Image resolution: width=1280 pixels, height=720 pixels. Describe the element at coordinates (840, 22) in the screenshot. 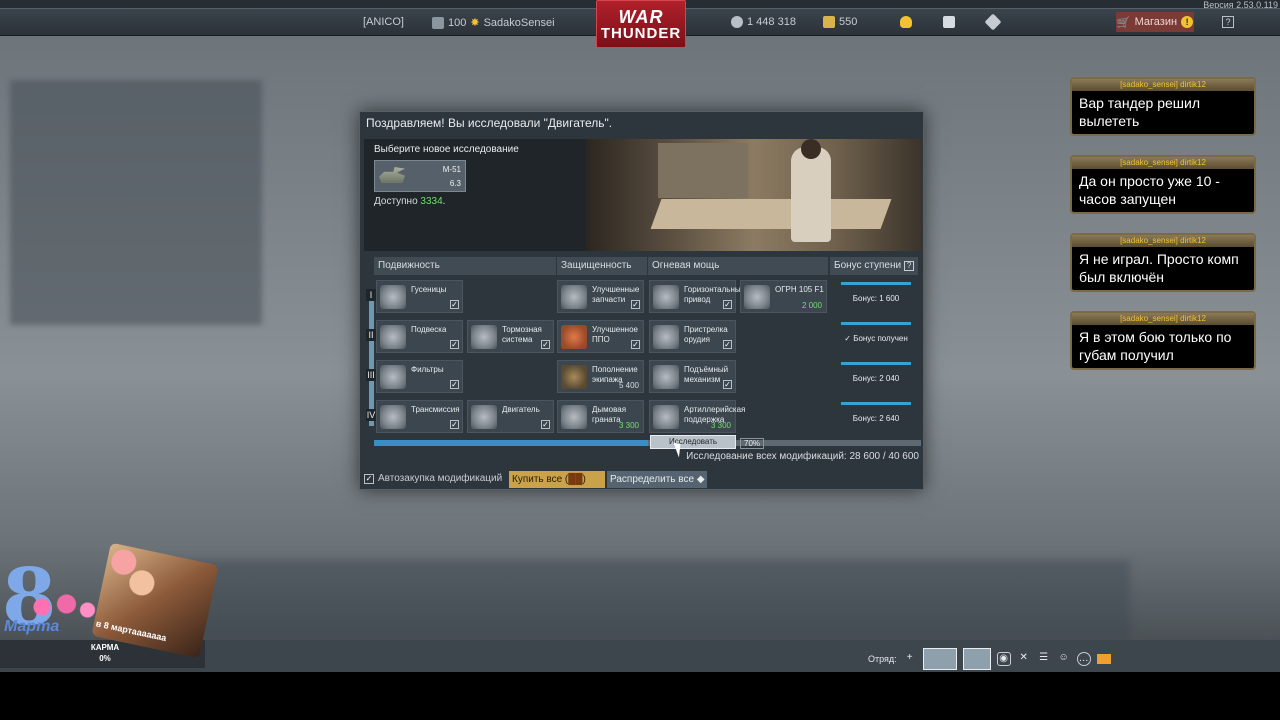

I see `golden-eagles: 550` at that location.